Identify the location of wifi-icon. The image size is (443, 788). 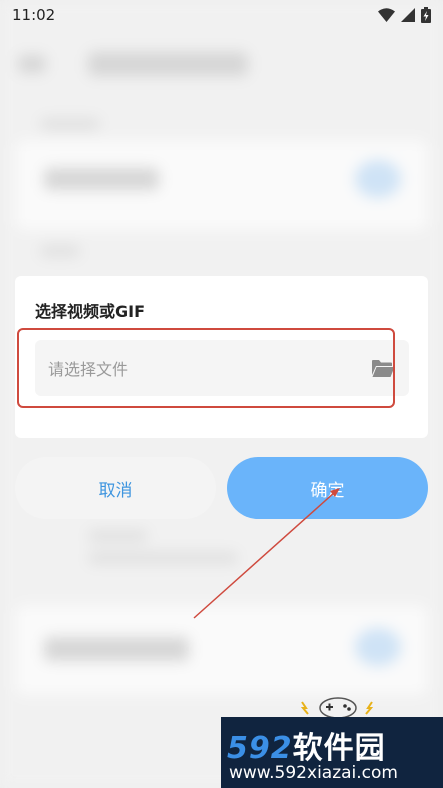
(386, 15).